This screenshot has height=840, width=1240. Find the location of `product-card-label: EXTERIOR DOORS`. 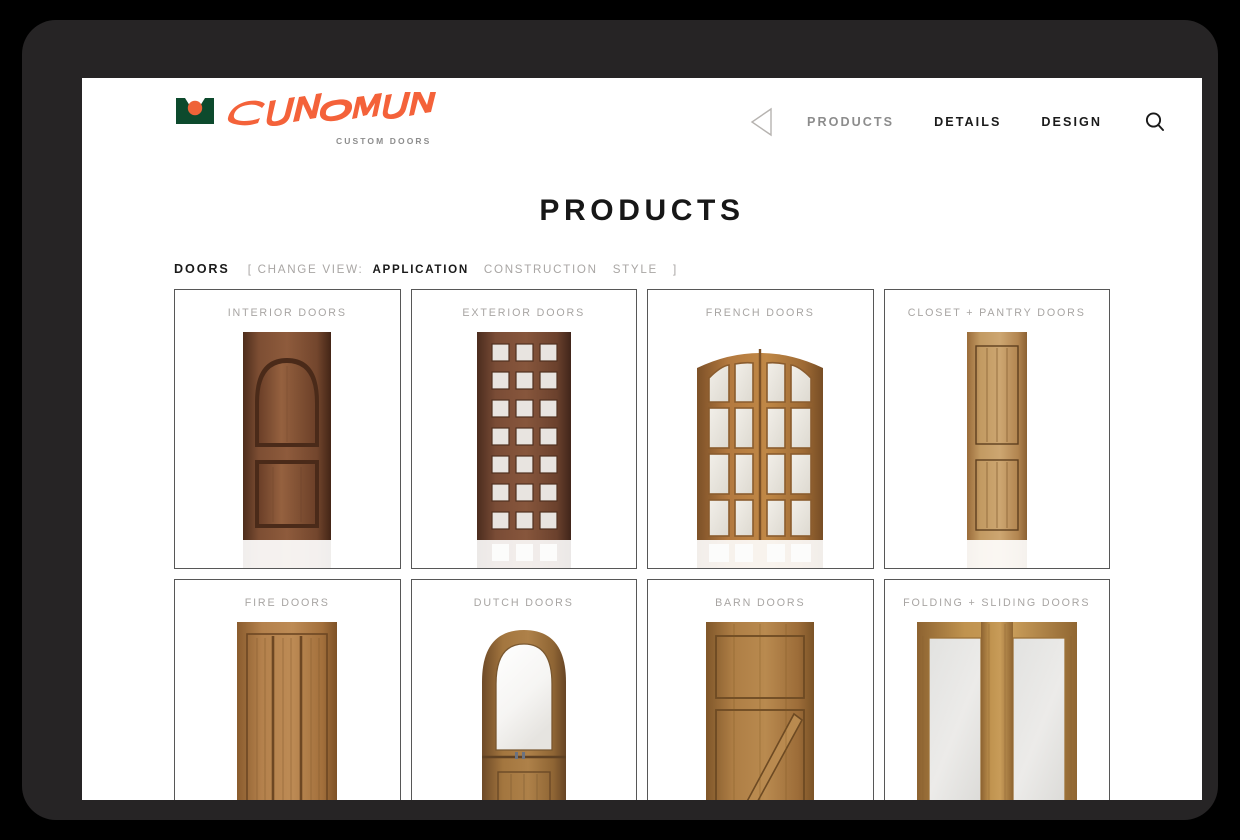

product-card-label: EXTERIOR DOORS is located at coordinates (524, 313).